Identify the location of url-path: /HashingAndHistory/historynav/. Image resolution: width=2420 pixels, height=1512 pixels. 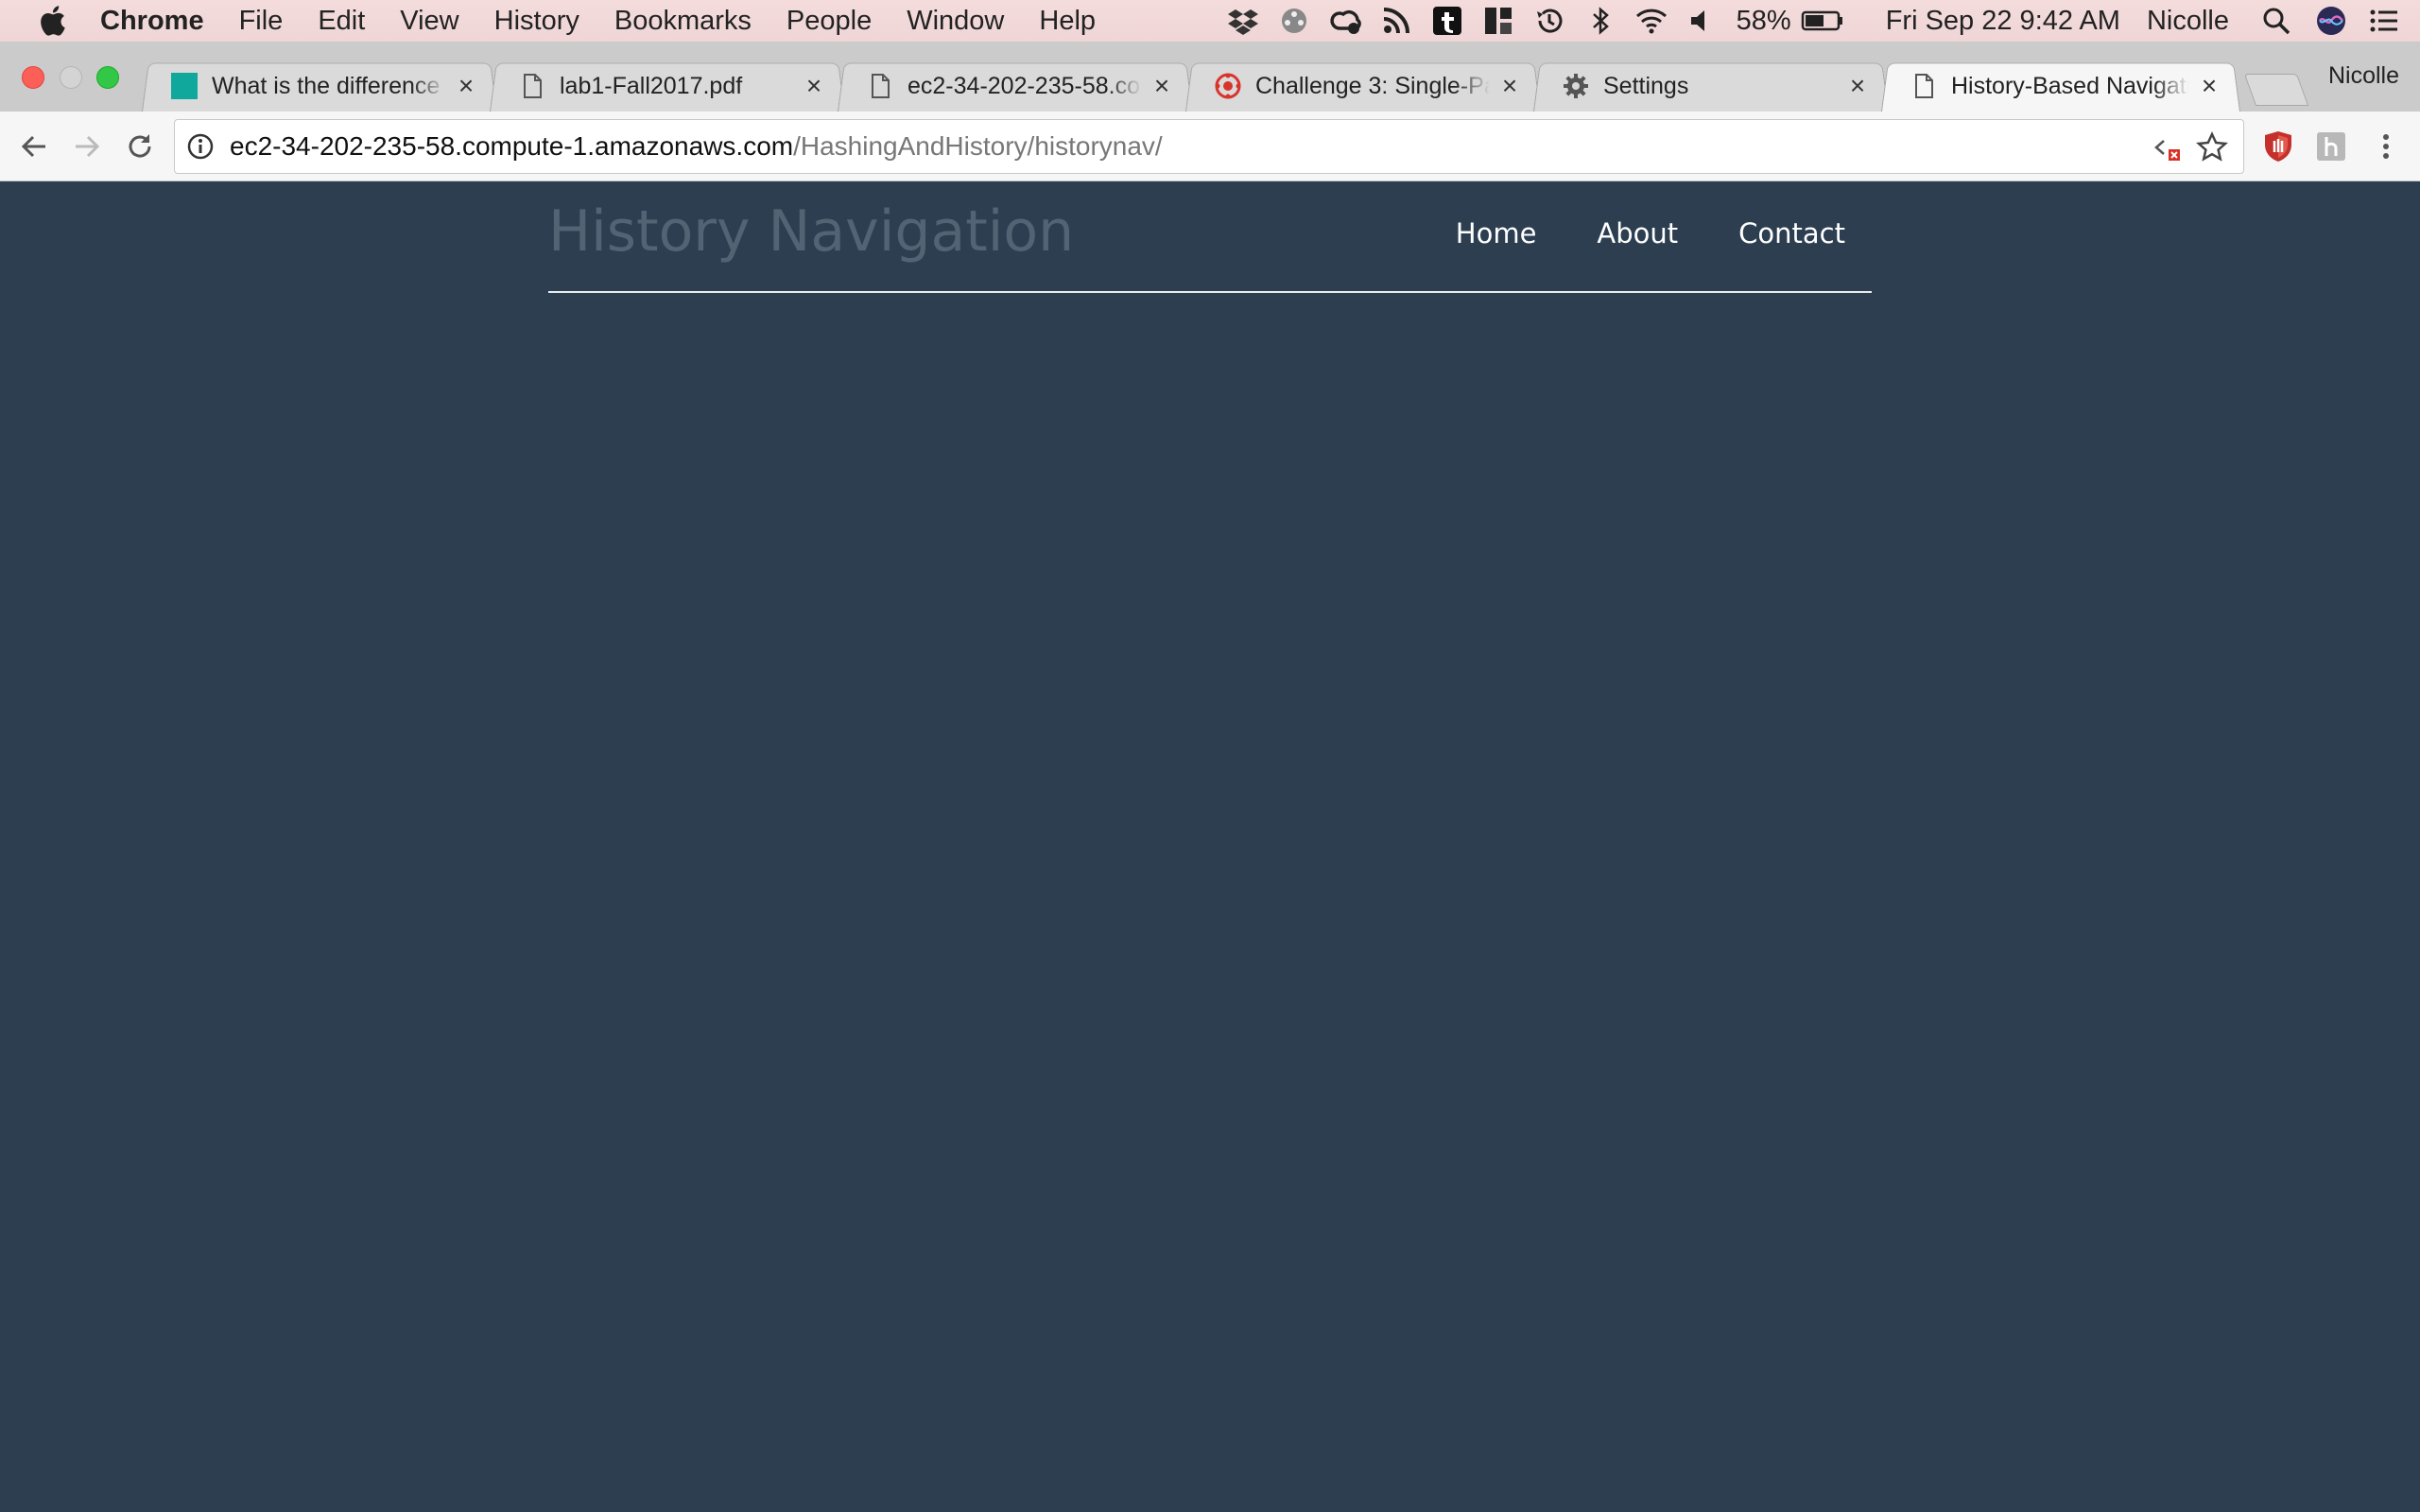
(978, 146).